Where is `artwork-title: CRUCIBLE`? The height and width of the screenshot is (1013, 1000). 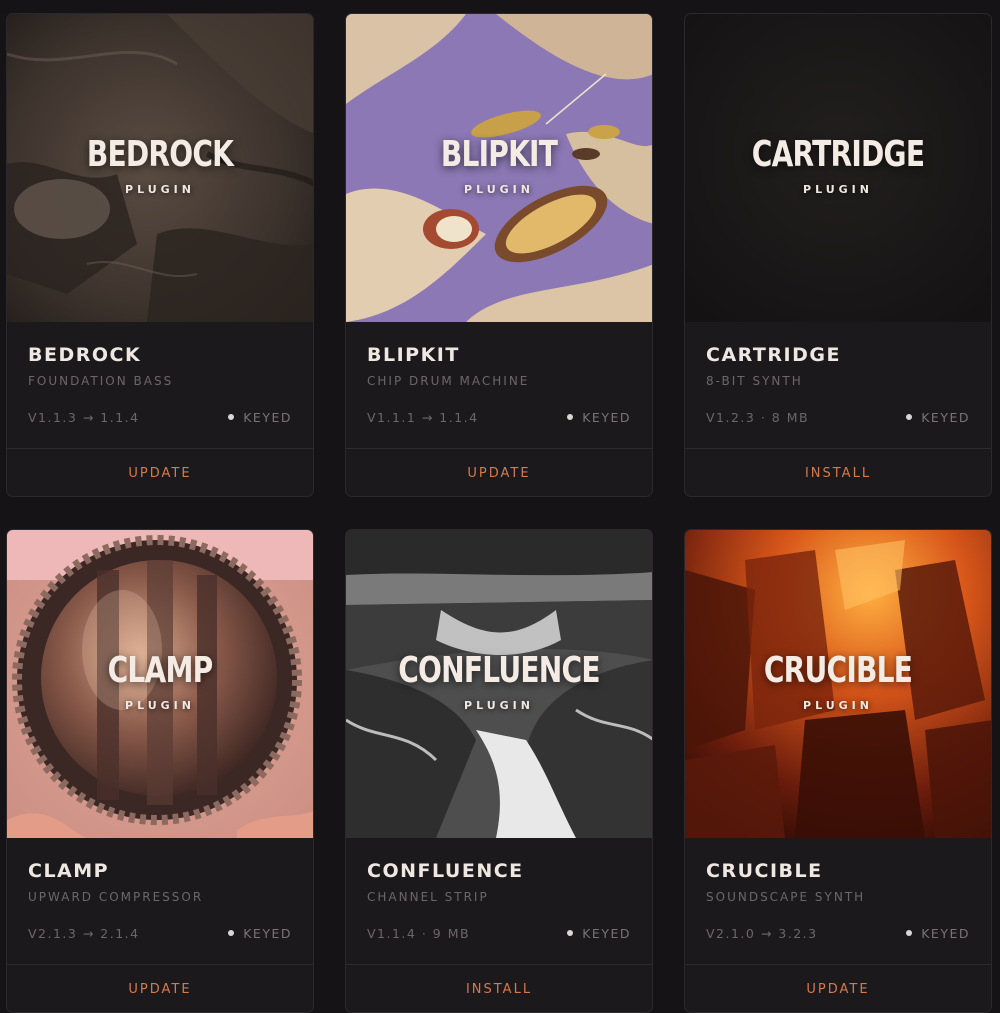
artwork-title: CRUCIBLE is located at coordinates (838, 670).